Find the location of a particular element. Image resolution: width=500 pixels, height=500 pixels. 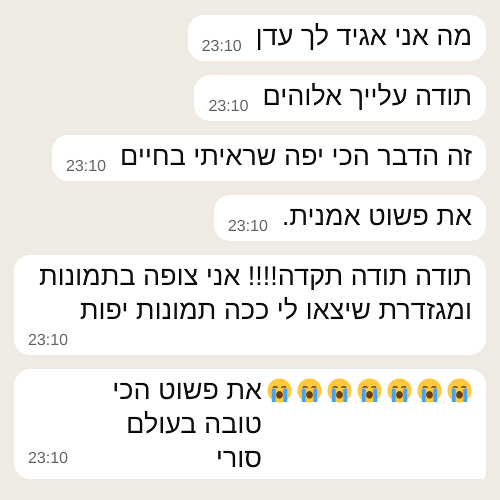

message-text: תודה תודה תקדה!!!! אני צופה בתמונות ומגזדרת שיצאו לי ככה תמונות יפות is located at coordinates (255, 293).